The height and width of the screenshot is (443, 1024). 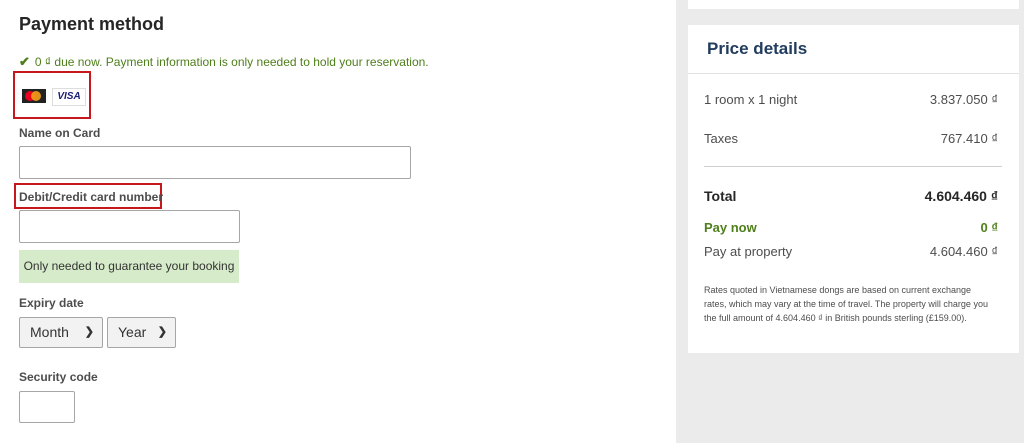 I want to click on price-row-taxes: Taxes 767.410 ₫, so click(x=851, y=138).